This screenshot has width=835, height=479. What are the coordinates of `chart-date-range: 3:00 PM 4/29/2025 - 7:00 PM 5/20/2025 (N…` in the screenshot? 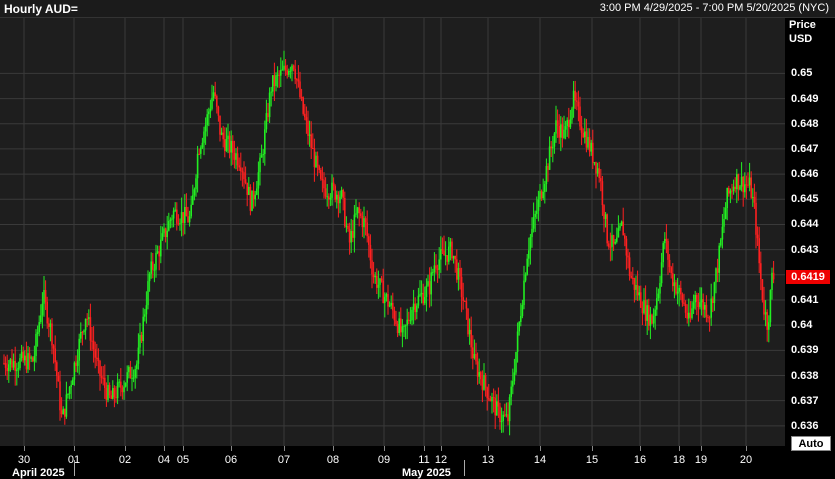 It's located at (714, 8).